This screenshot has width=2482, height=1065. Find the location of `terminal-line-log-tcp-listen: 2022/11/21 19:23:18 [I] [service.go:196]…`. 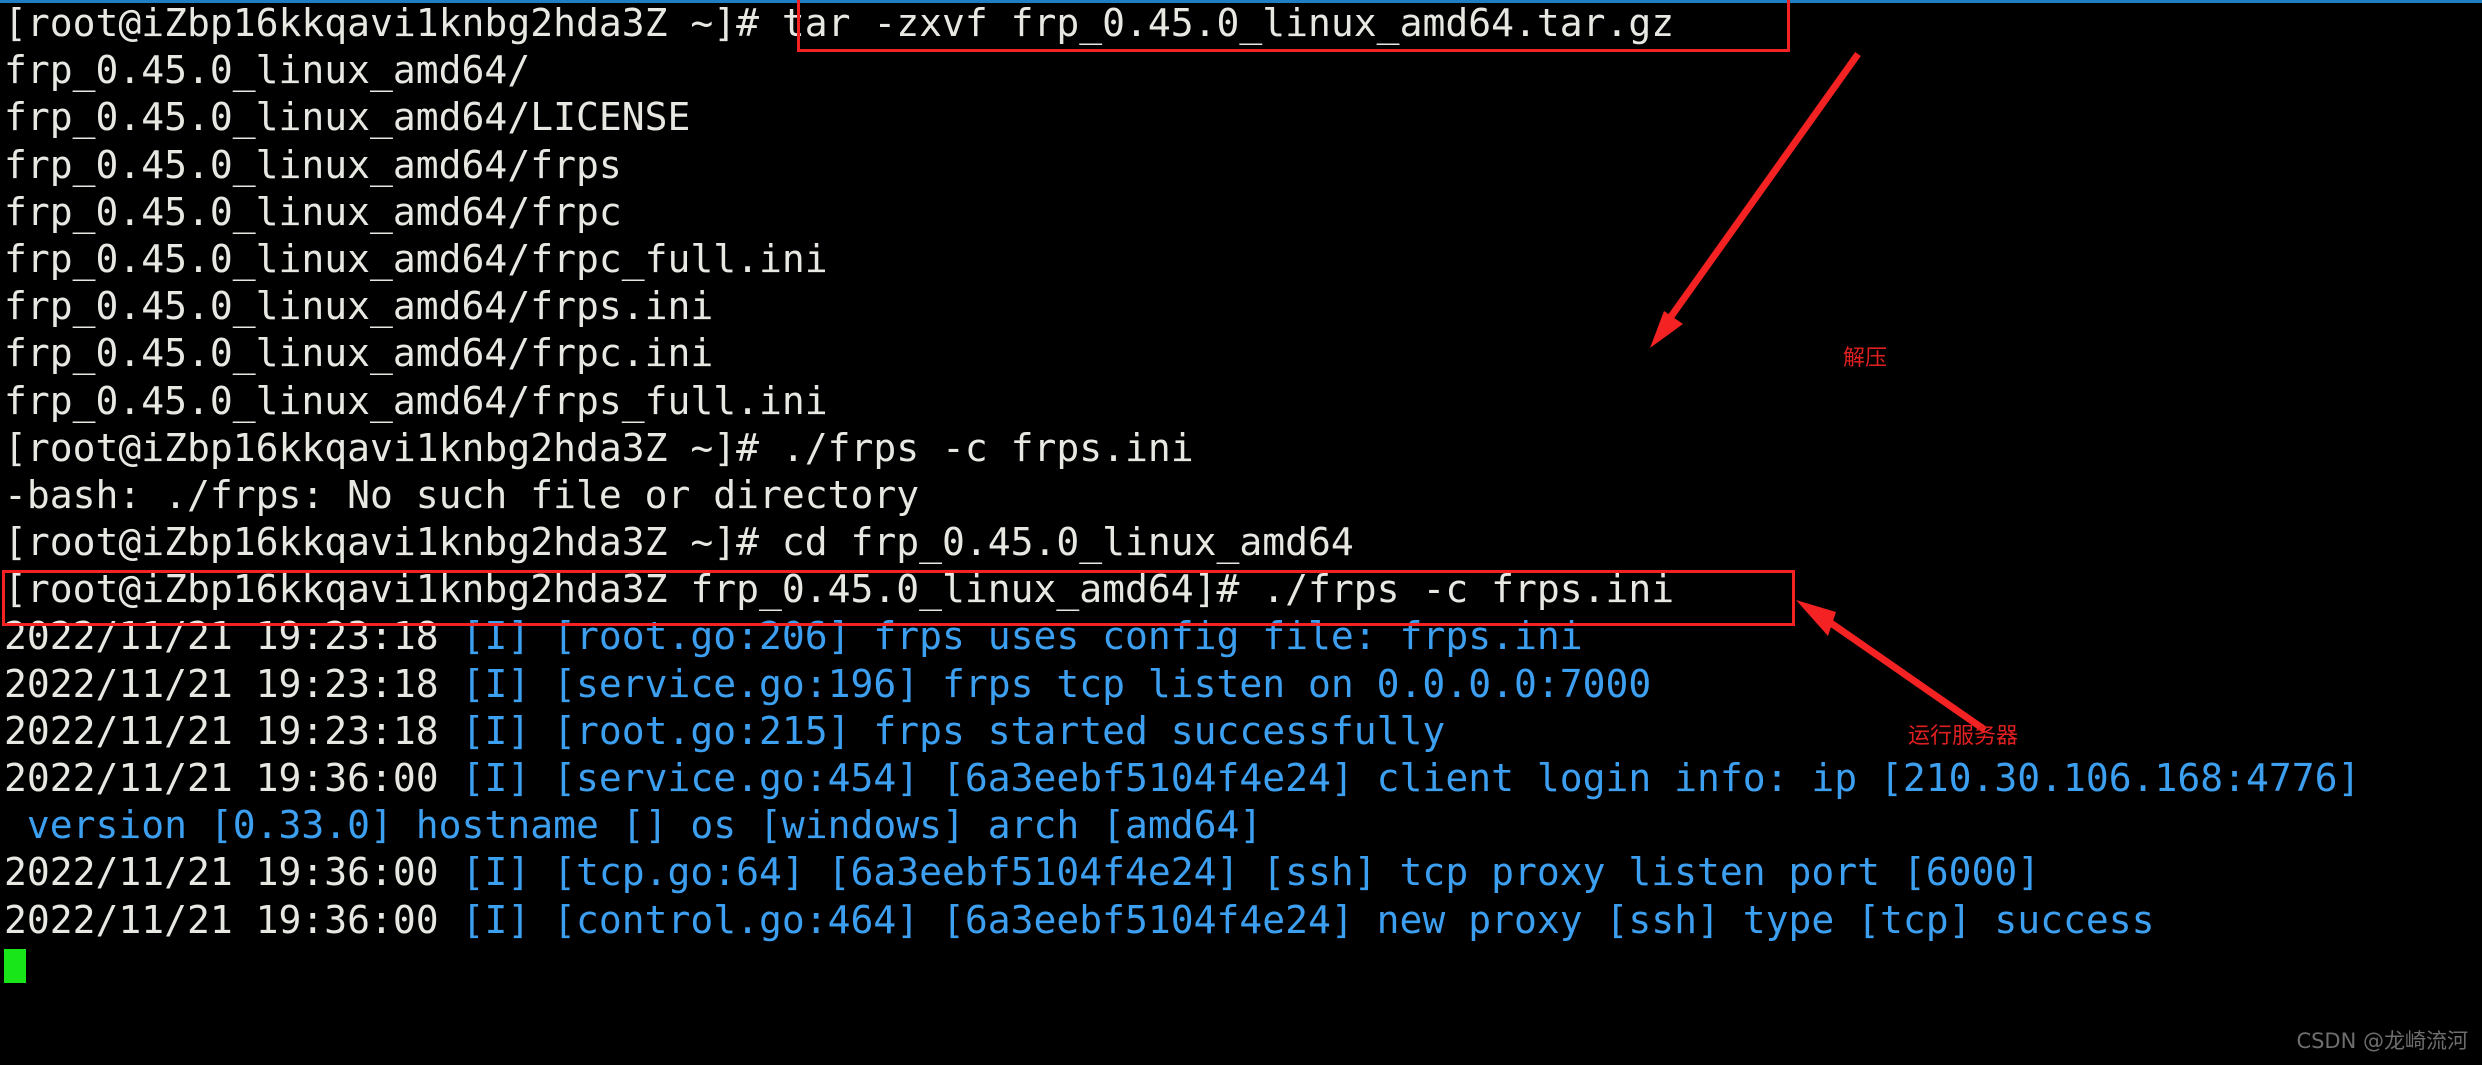

terminal-line-log-tcp-listen: 2022/11/21 19:23:18 [I] [service.go:196]… is located at coordinates (1241, 684).